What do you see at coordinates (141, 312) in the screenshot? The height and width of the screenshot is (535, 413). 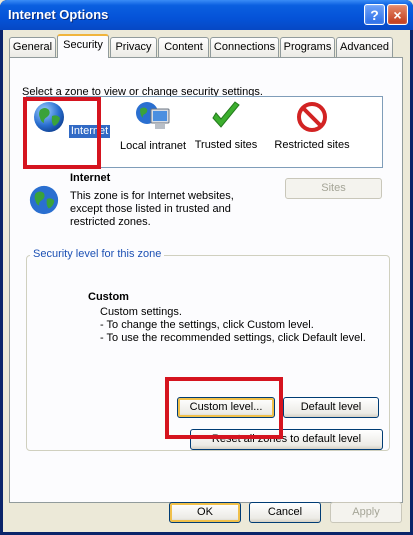 I see `security-level-line: Custom settings.` at bounding box center [141, 312].